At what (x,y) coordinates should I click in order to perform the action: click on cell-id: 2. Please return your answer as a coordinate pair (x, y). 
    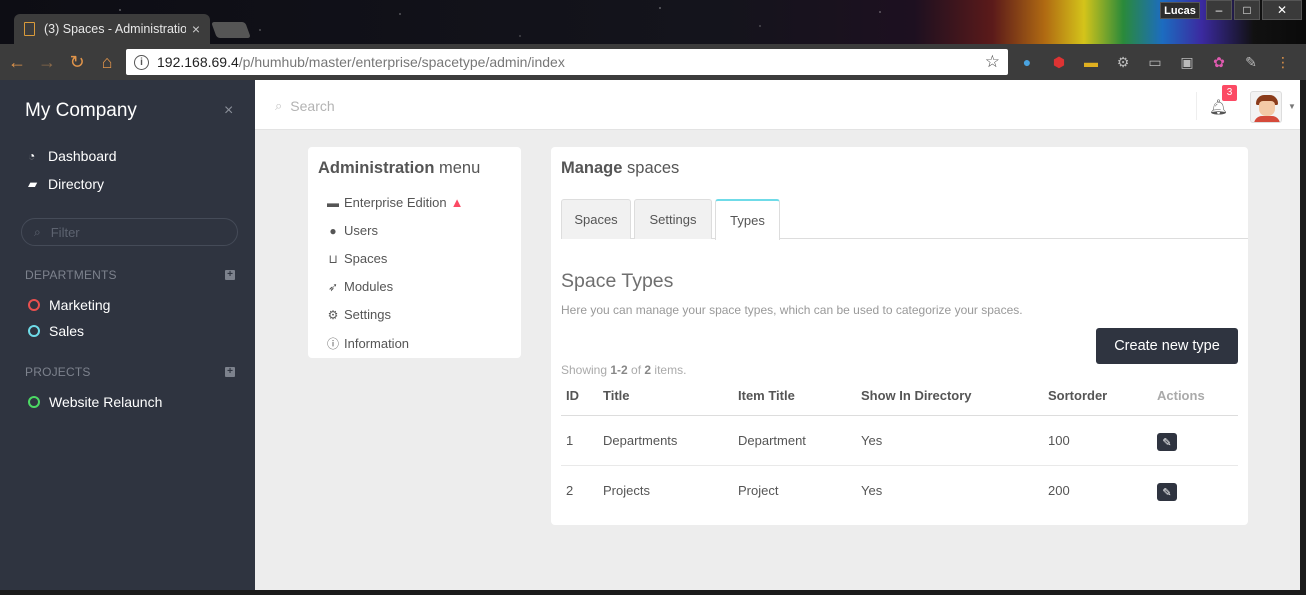
    Looking at the image, I should click on (570, 490).